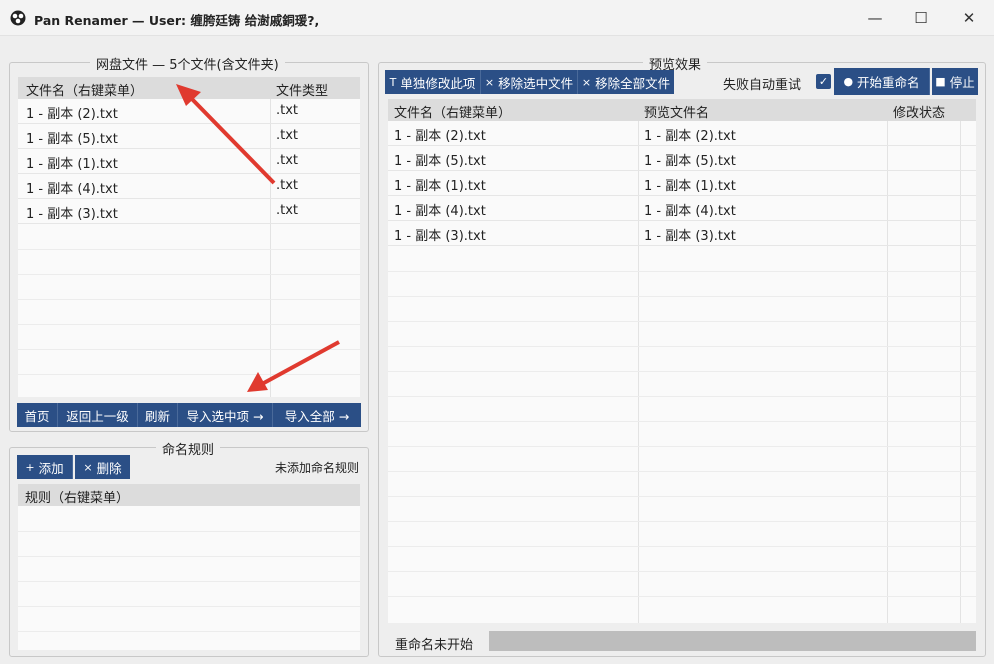 The width and height of the screenshot is (994, 664). I want to click on annotation-arrows, so click(258, 238).